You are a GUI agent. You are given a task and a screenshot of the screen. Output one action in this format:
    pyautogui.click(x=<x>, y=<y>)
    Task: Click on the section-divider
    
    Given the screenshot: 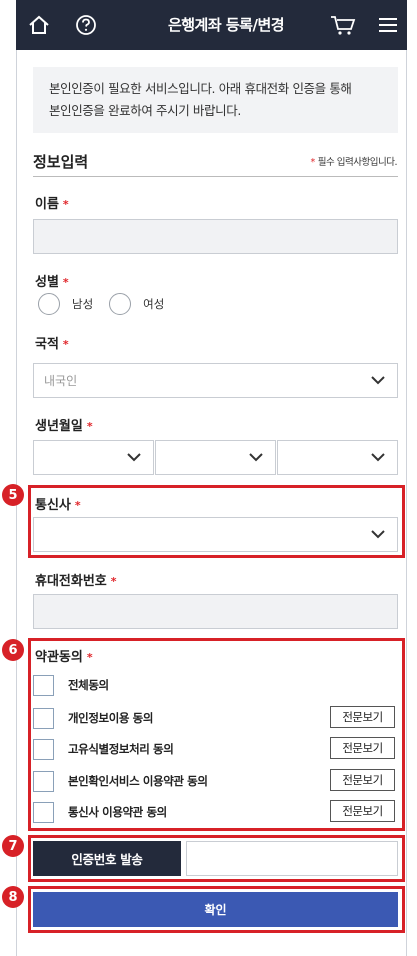 What is the action you would take?
    pyautogui.click(x=215, y=176)
    